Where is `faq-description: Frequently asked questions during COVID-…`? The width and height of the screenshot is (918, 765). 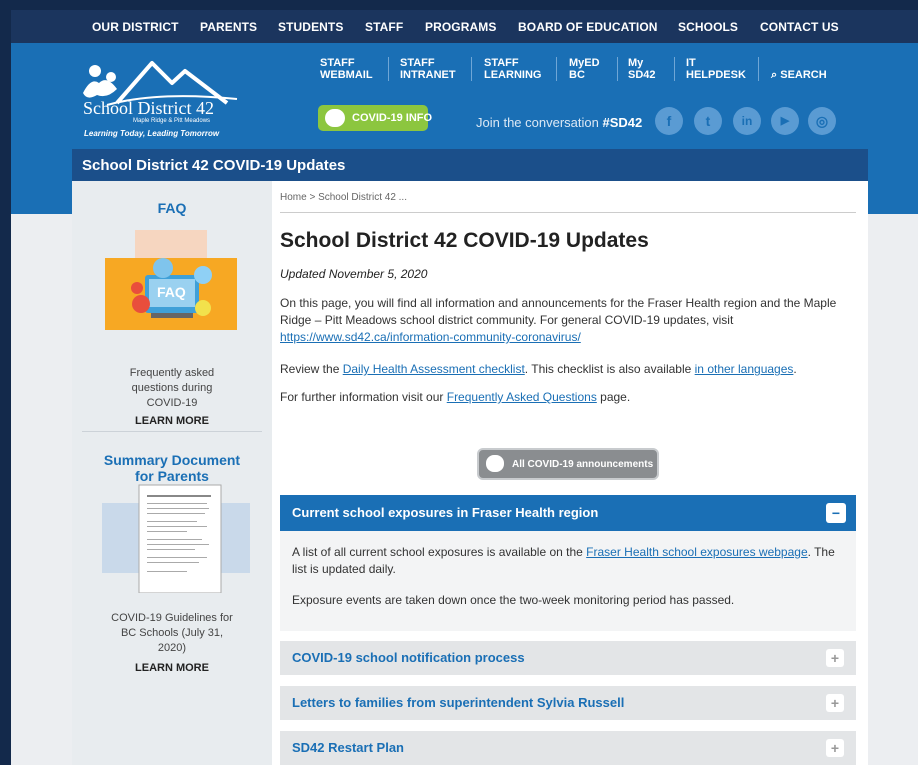
faq-description: Frequently asked questions during COVID-… is located at coordinates (172, 388).